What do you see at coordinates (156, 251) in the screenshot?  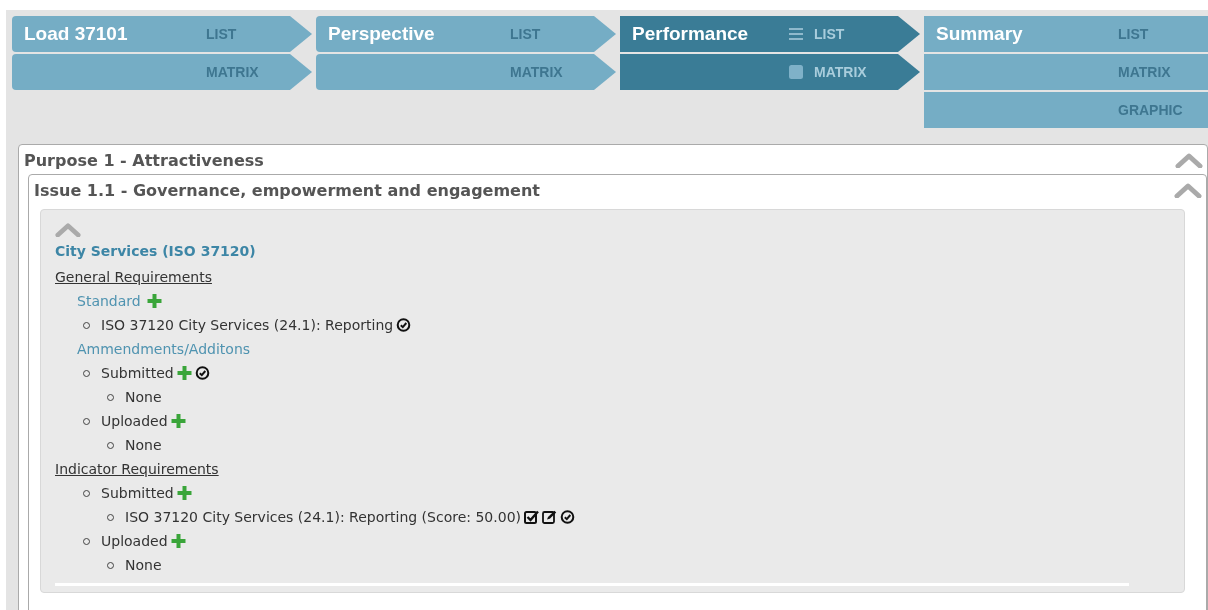 I see `section-title: City Services (ISO 37120)` at bounding box center [156, 251].